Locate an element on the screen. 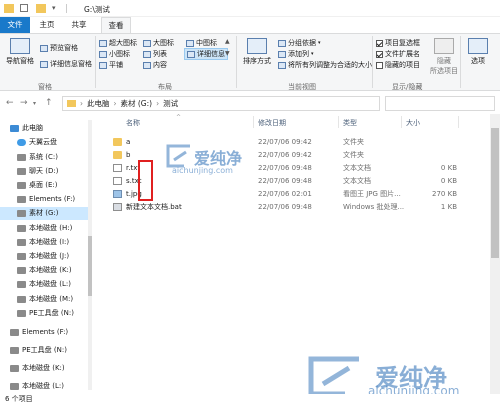  forward-arrow-icon: → is located at coordinates (24, 103).